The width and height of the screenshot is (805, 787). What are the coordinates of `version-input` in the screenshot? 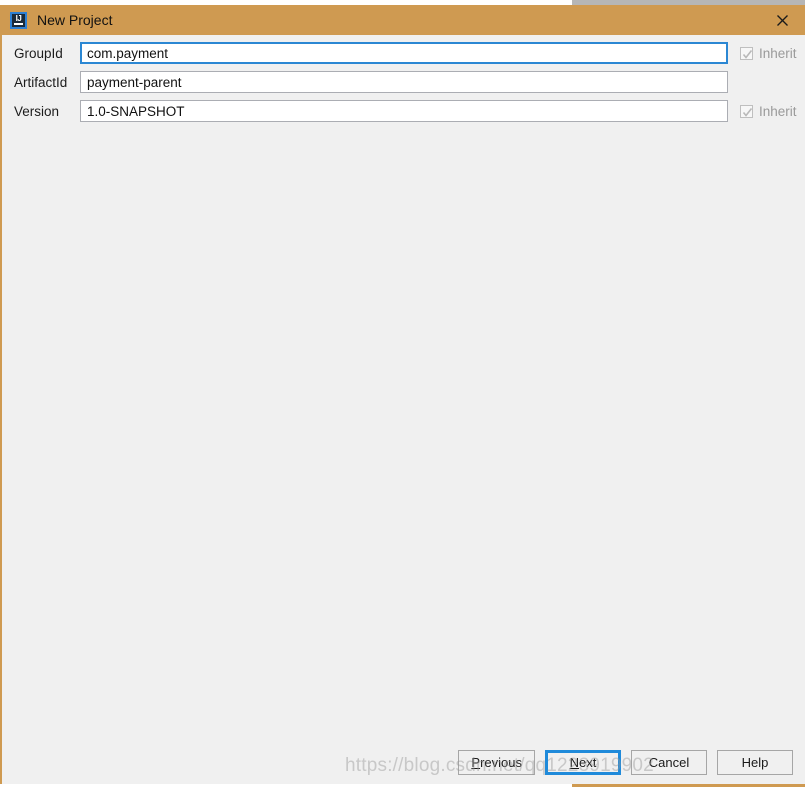 It's located at (404, 111).